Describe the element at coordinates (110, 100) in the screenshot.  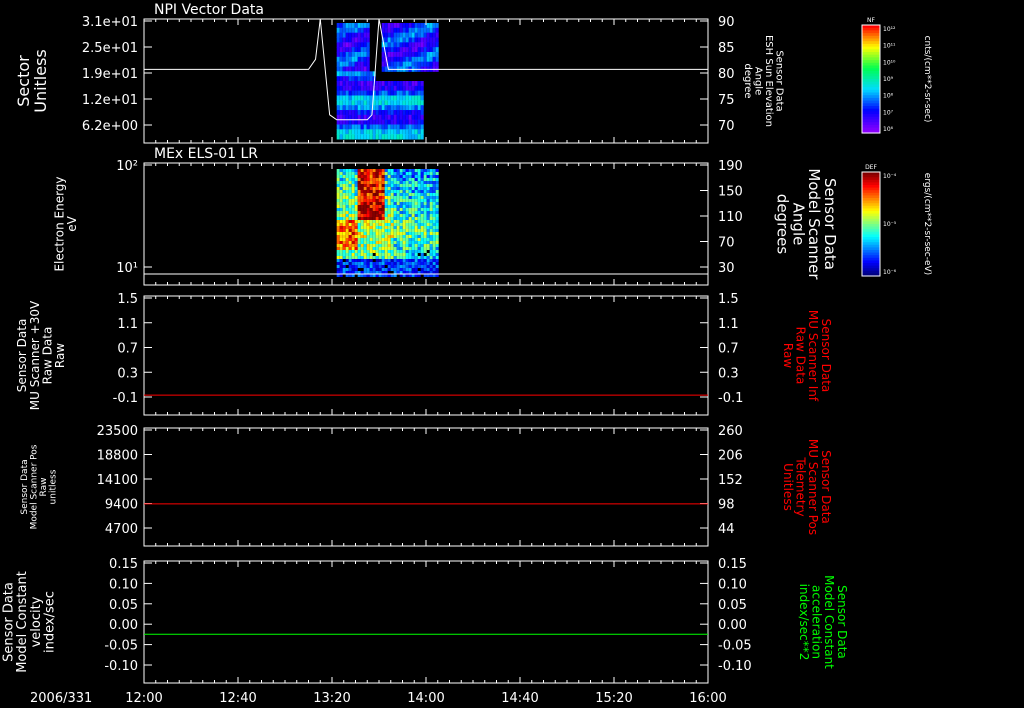
I see `y-tick-label: 1.2e+01` at that location.